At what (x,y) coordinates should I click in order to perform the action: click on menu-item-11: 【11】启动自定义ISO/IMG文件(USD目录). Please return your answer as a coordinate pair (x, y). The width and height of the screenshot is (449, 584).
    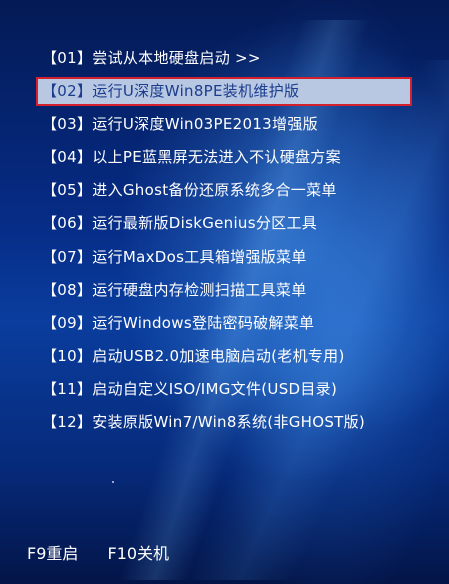
    Looking at the image, I should click on (224, 389).